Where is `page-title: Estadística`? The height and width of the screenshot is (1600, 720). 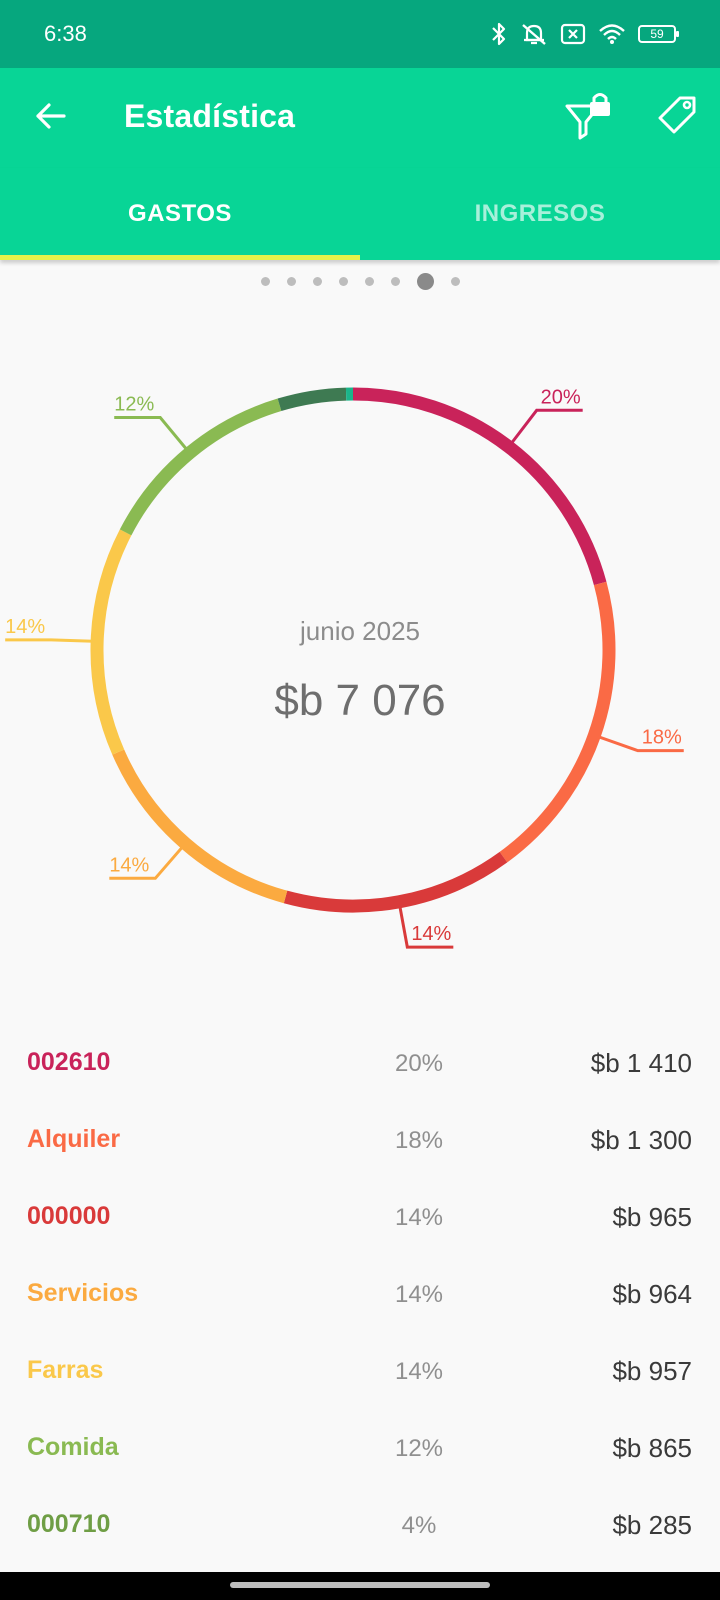 page-title: Estadística is located at coordinates (210, 116).